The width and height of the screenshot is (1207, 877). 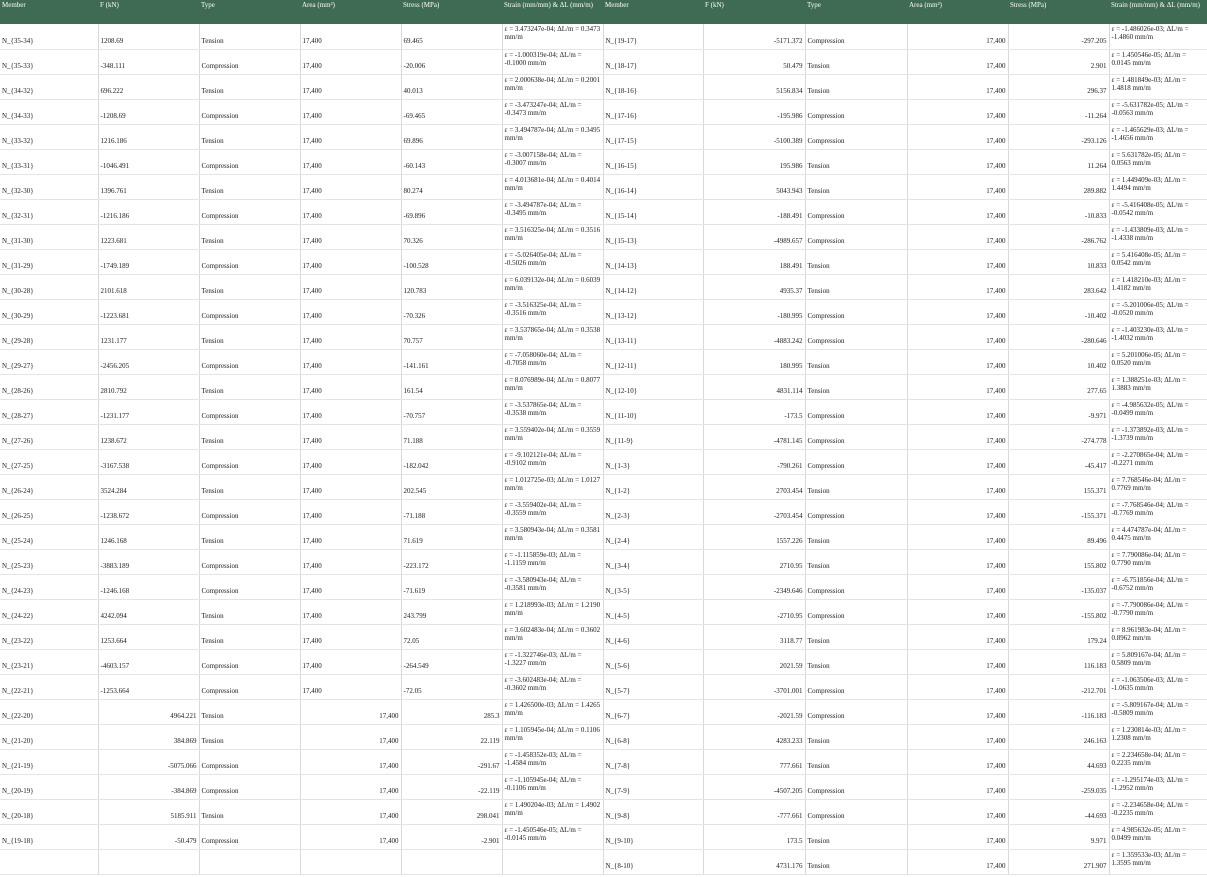 What do you see at coordinates (653, 812) in the screenshot?
I see `right-member-cell: N_{9-8}` at bounding box center [653, 812].